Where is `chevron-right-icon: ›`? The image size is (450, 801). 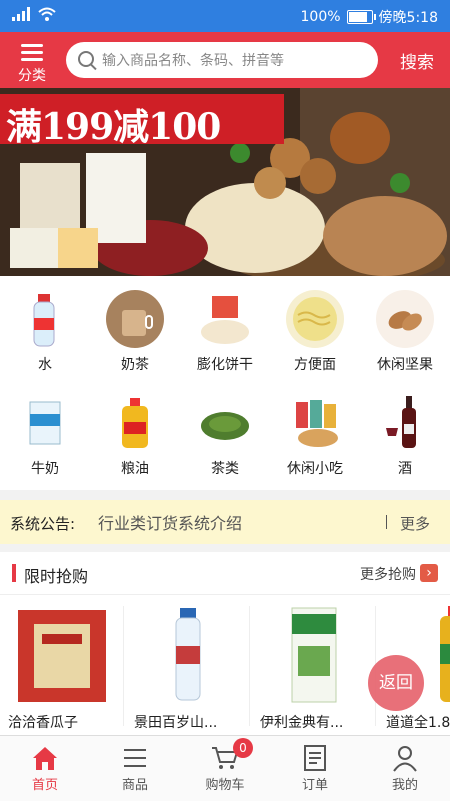 chevron-right-icon: › is located at coordinates (429, 573).